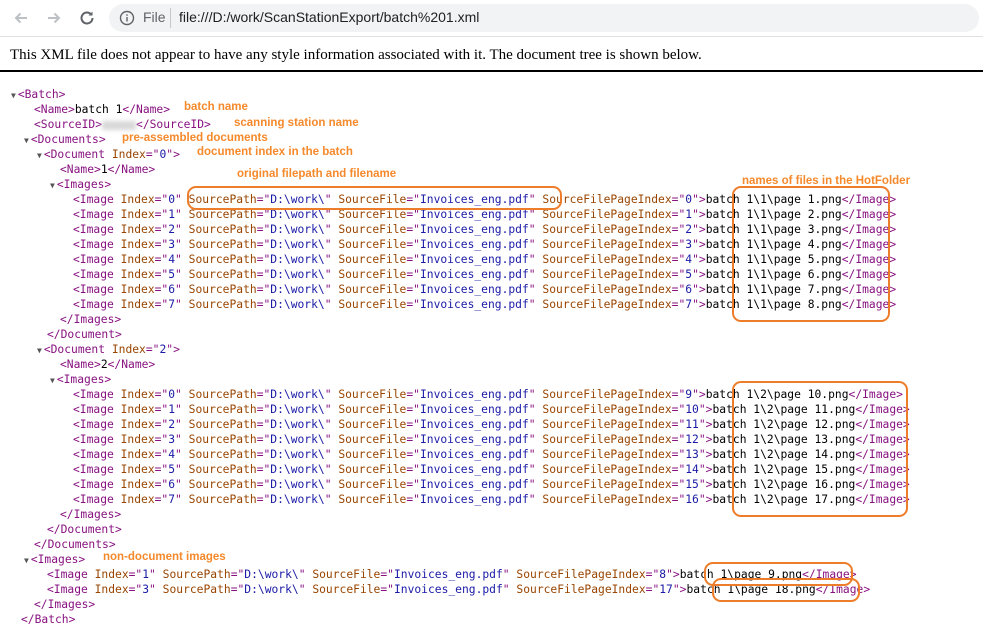 This screenshot has height=631, width=983. I want to click on xml-open-tag: <Images>, so click(58, 559).